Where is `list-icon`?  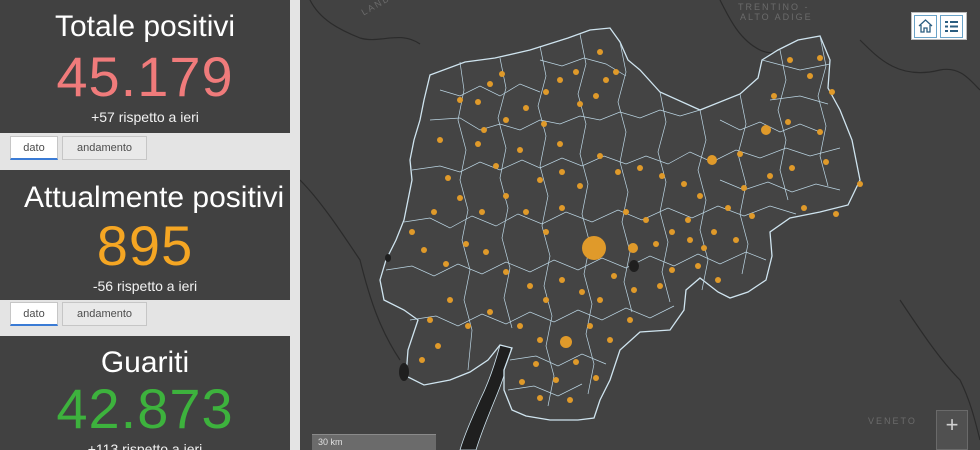 list-icon is located at coordinates (951, 26).